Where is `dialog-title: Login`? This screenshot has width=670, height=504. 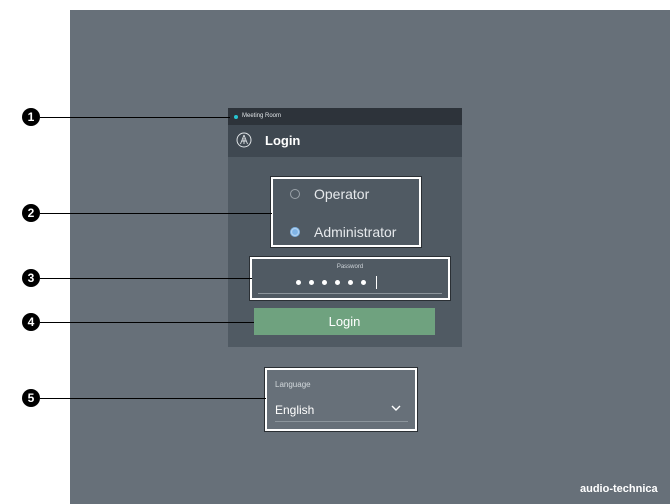
dialog-title: Login is located at coordinates (283, 140).